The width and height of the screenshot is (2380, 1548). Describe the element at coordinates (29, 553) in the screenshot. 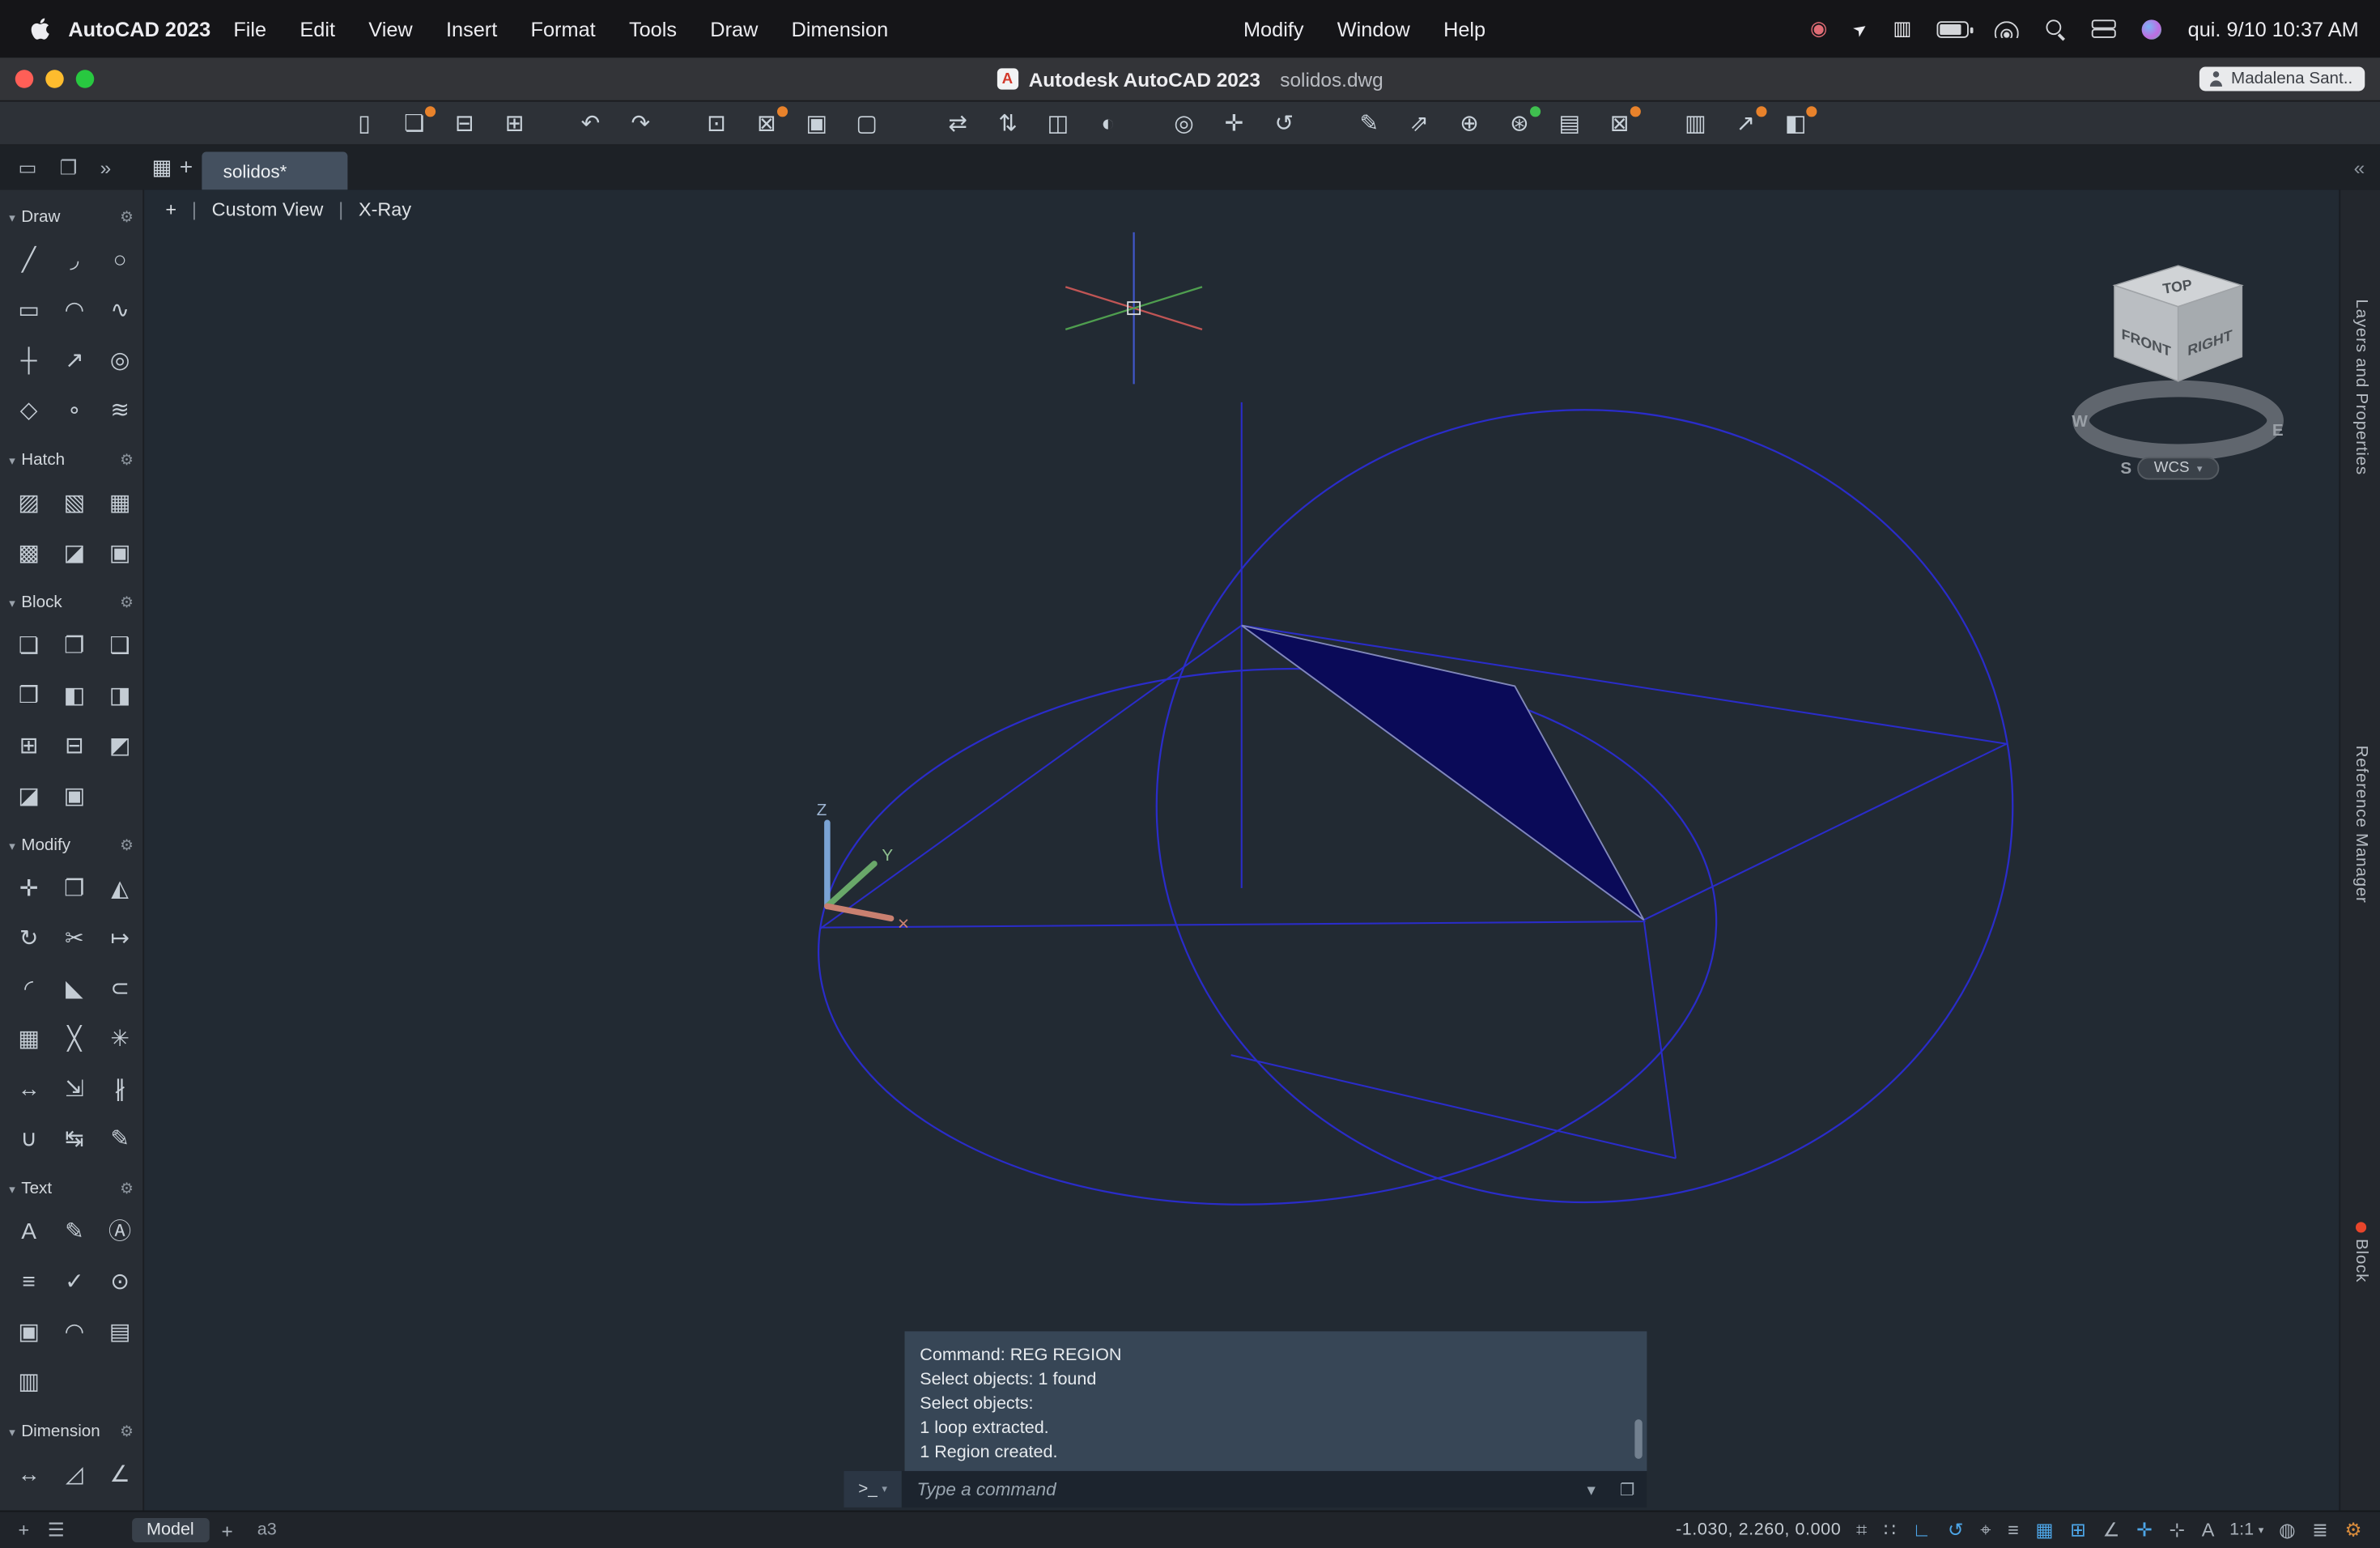

I see `solid-fill-icon: ▩` at that location.